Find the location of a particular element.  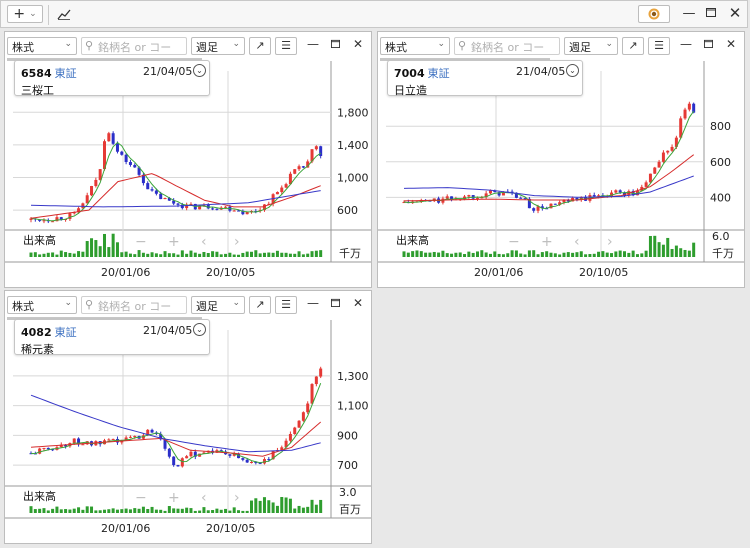

plus-icon: + is located at coordinates (19, 14).